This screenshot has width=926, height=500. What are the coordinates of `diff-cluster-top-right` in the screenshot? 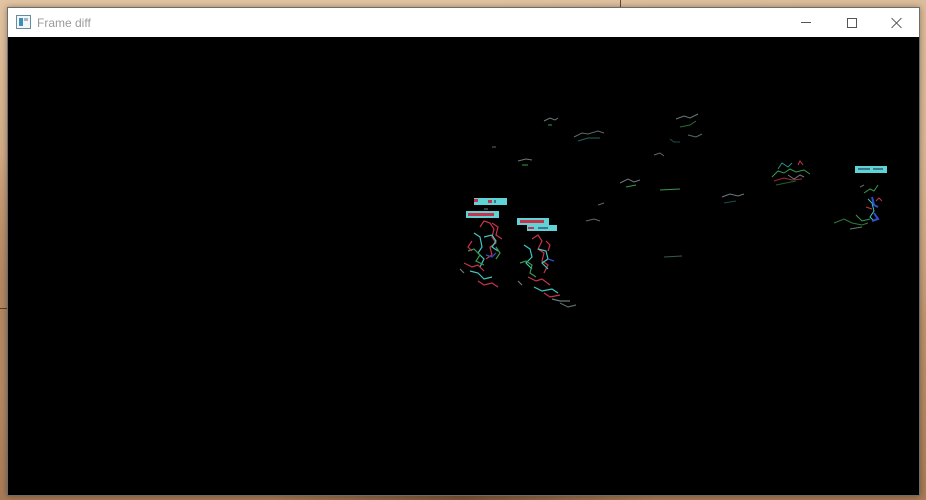 It's located at (791, 173).